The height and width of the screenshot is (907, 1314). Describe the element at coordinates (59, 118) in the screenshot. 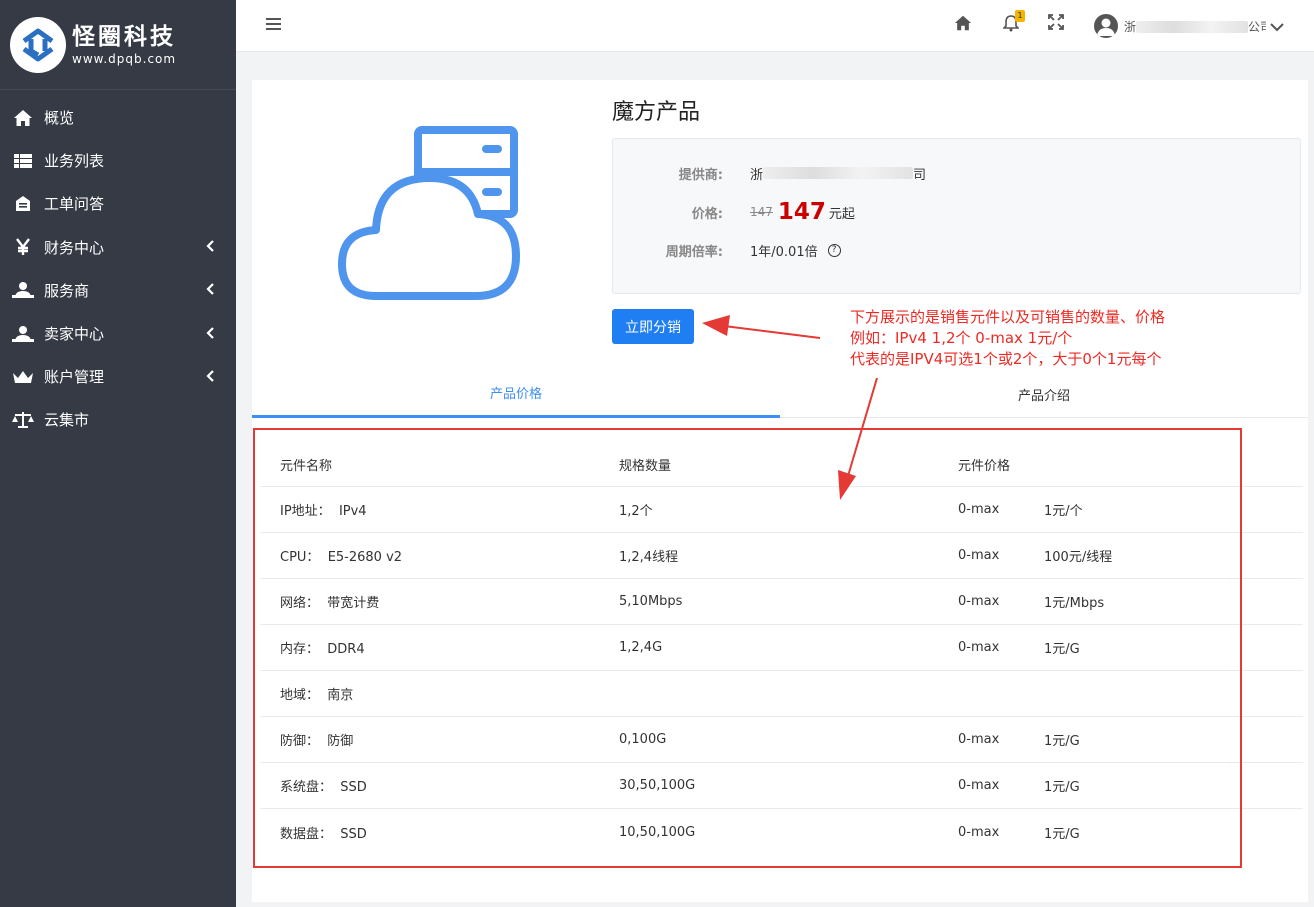

I see `sidebar-item-label: 概览` at that location.